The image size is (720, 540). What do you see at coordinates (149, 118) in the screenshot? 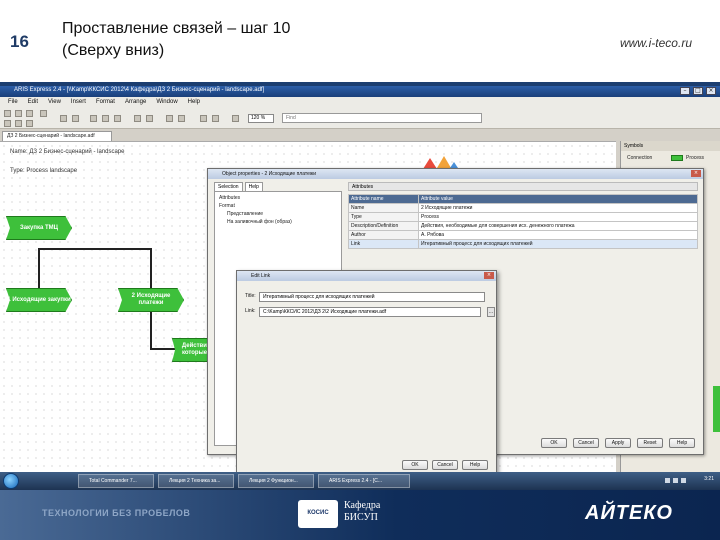
I see `distribute-icon` at bounding box center [149, 118].